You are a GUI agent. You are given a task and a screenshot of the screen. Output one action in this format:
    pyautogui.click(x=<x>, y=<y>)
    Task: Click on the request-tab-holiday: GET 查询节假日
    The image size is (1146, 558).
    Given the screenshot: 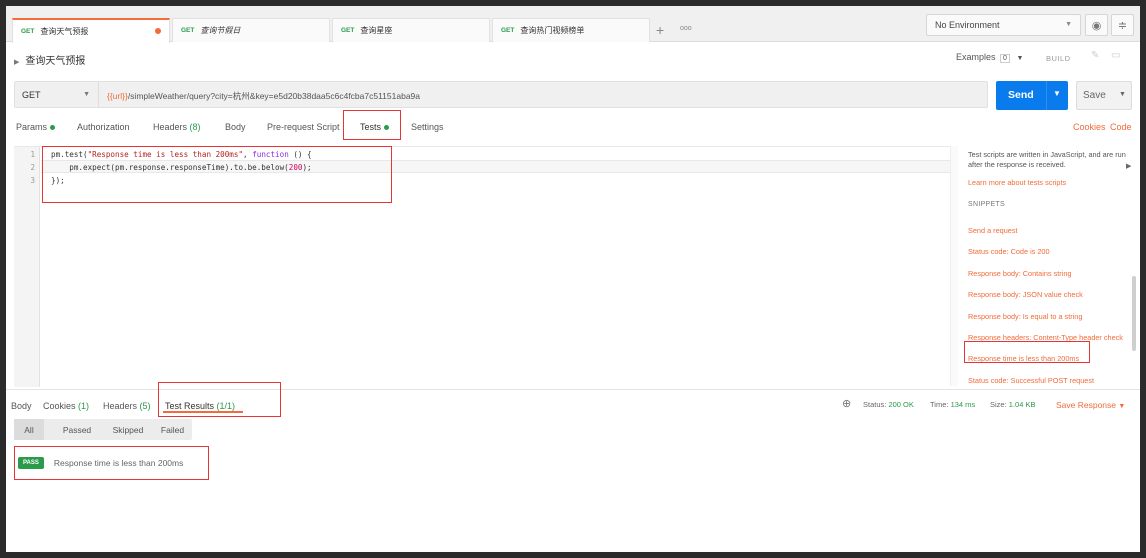 What is the action you would take?
    pyautogui.click(x=251, y=30)
    